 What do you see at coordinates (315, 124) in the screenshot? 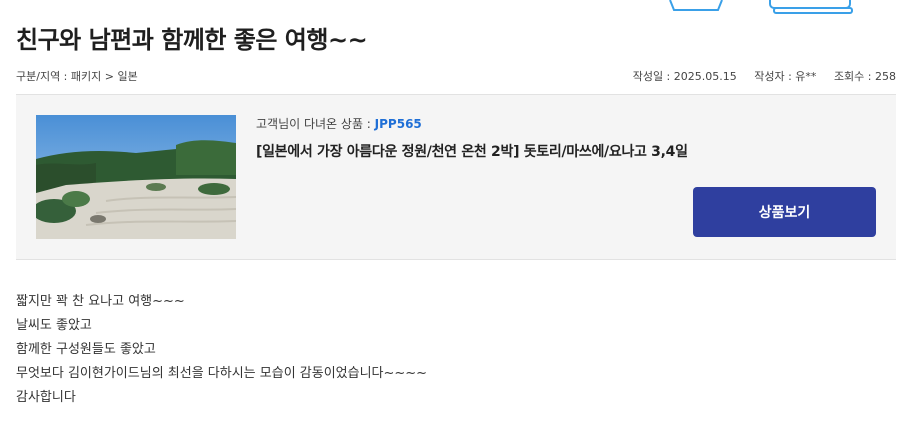
I see `product-label-prefix: 고객님이 다녀온 상품 :` at bounding box center [315, 124].